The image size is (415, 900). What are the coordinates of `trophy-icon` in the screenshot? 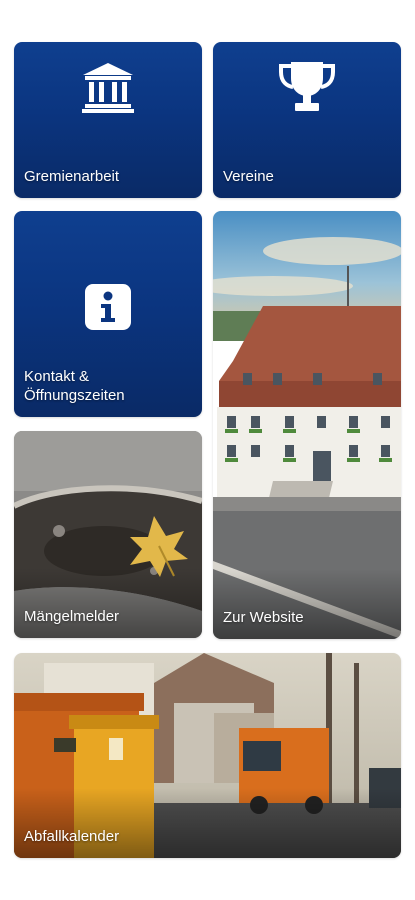 It's located at (307, 89).